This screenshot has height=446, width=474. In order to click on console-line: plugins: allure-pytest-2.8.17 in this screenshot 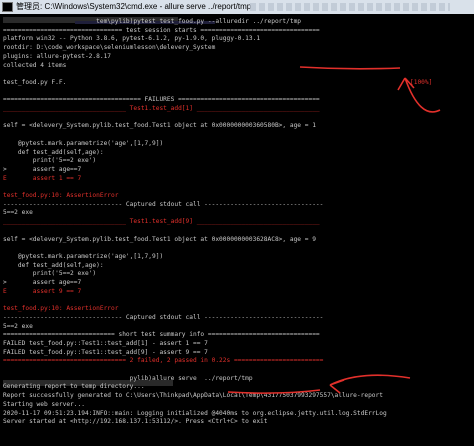, I will do `click(57, 56)`.